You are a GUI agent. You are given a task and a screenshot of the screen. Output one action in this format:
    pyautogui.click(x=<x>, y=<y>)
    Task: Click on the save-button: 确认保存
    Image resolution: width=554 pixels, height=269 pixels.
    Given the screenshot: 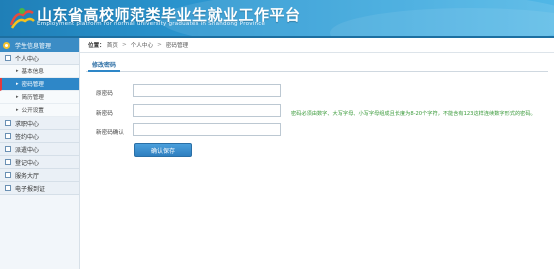 What is the action you would take?
    pyautogui.click(x=163, y=150)
    